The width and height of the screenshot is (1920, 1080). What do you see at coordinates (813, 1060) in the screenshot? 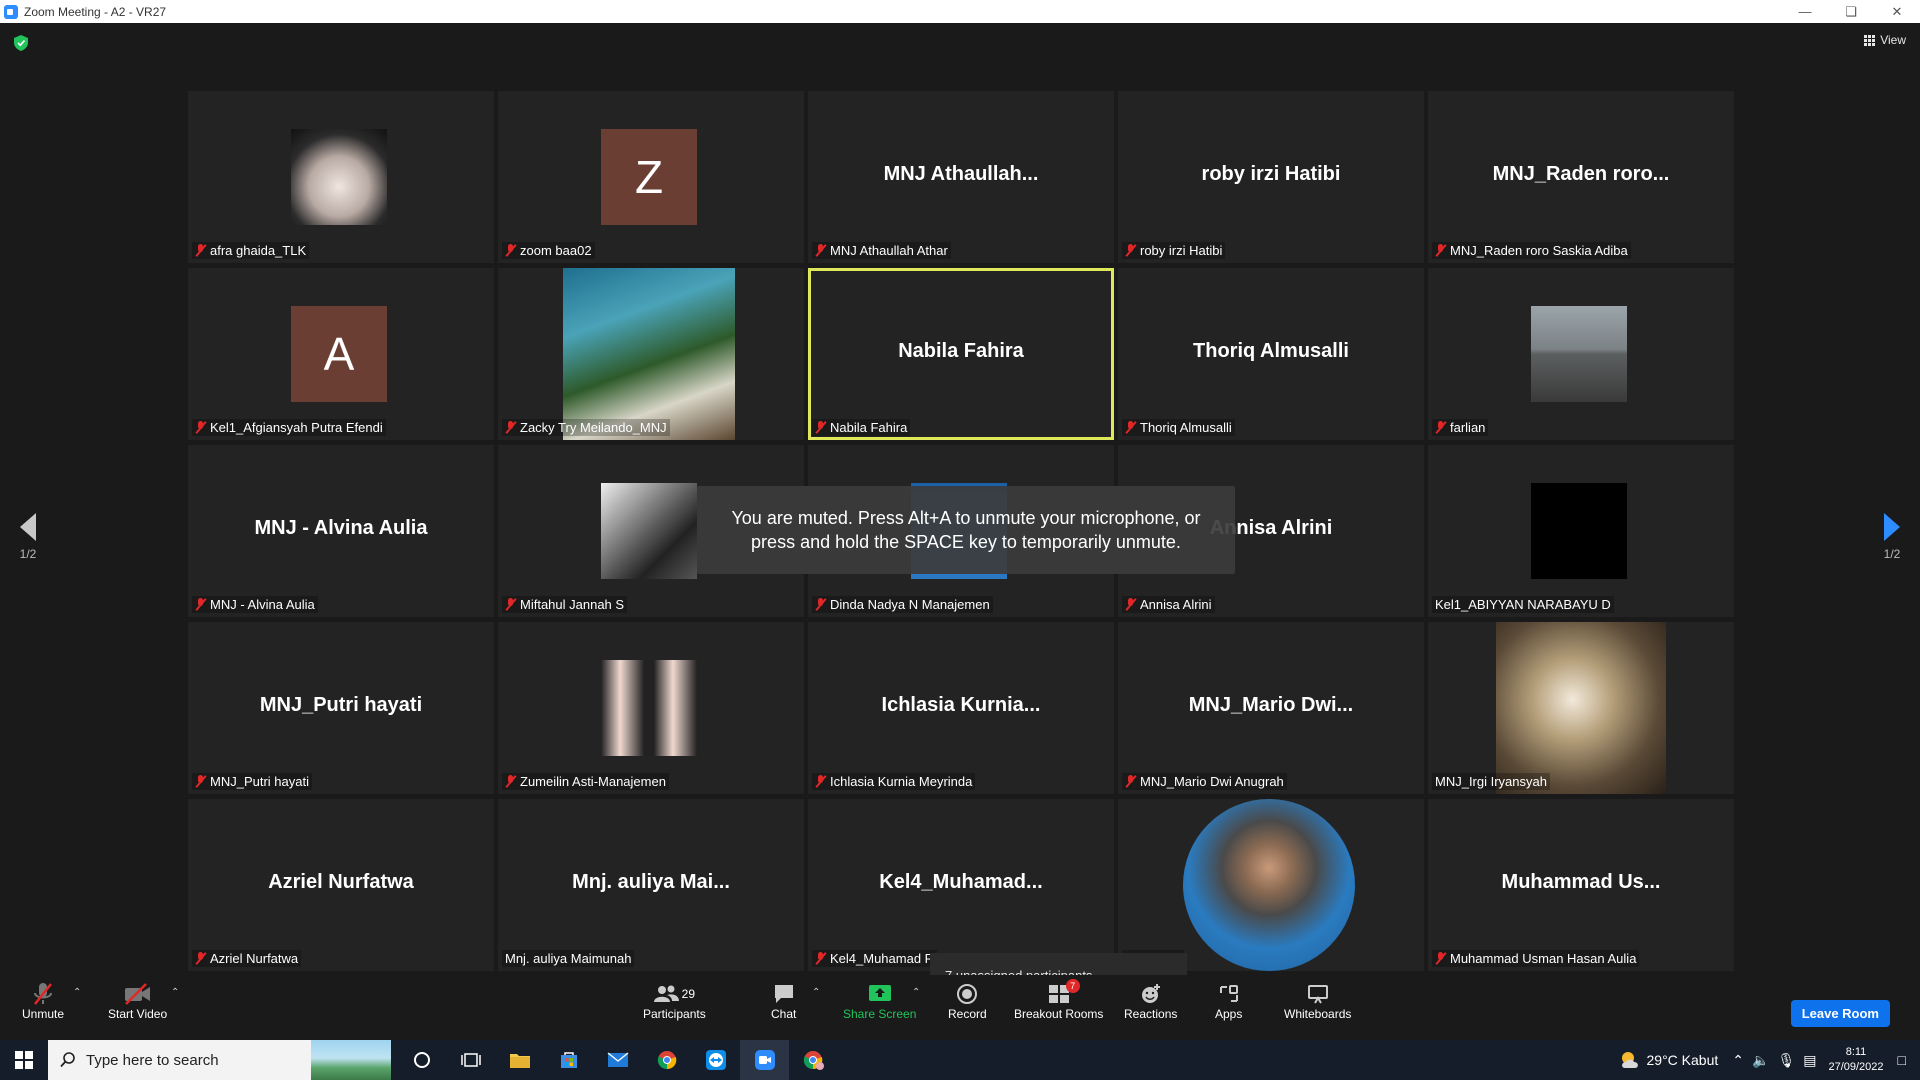
I see `chrome-profile-icon` at bounding box center [813, 1060].